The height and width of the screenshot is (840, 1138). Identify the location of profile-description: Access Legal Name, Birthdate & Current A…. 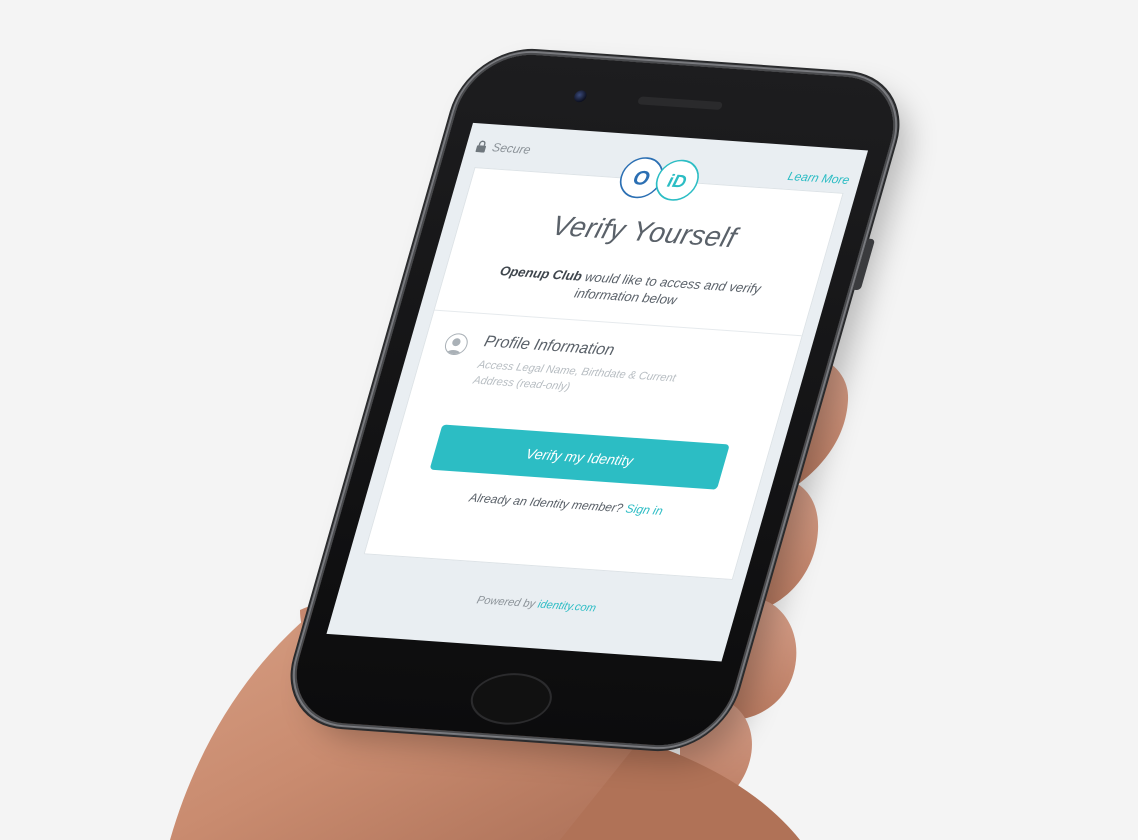
(574, 376).